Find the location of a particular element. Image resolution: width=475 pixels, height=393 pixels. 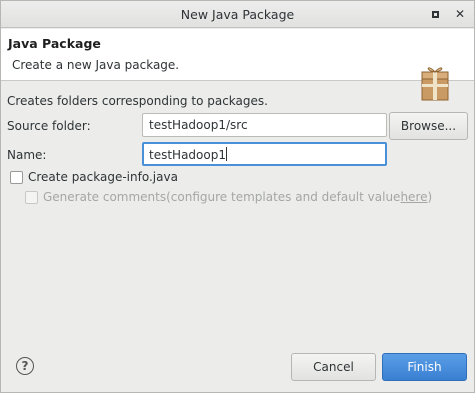

configure-templates-link: here is located at coordinates (414, 197).